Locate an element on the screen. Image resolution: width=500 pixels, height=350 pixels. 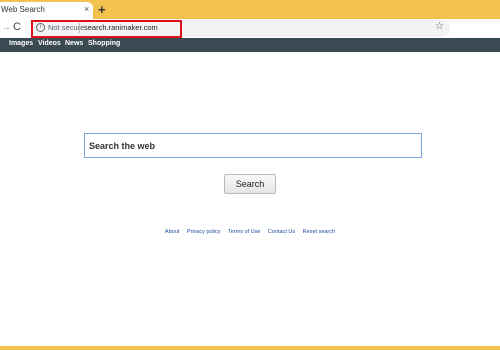
nav-videos: Videos is located at coordinates (49, 43).